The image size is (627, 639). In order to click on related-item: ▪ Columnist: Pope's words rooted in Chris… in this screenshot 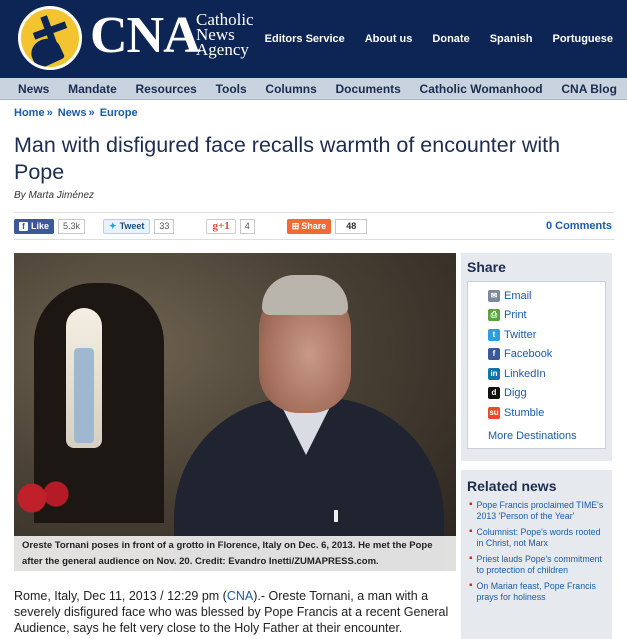, I will do `click(536, 537)`.